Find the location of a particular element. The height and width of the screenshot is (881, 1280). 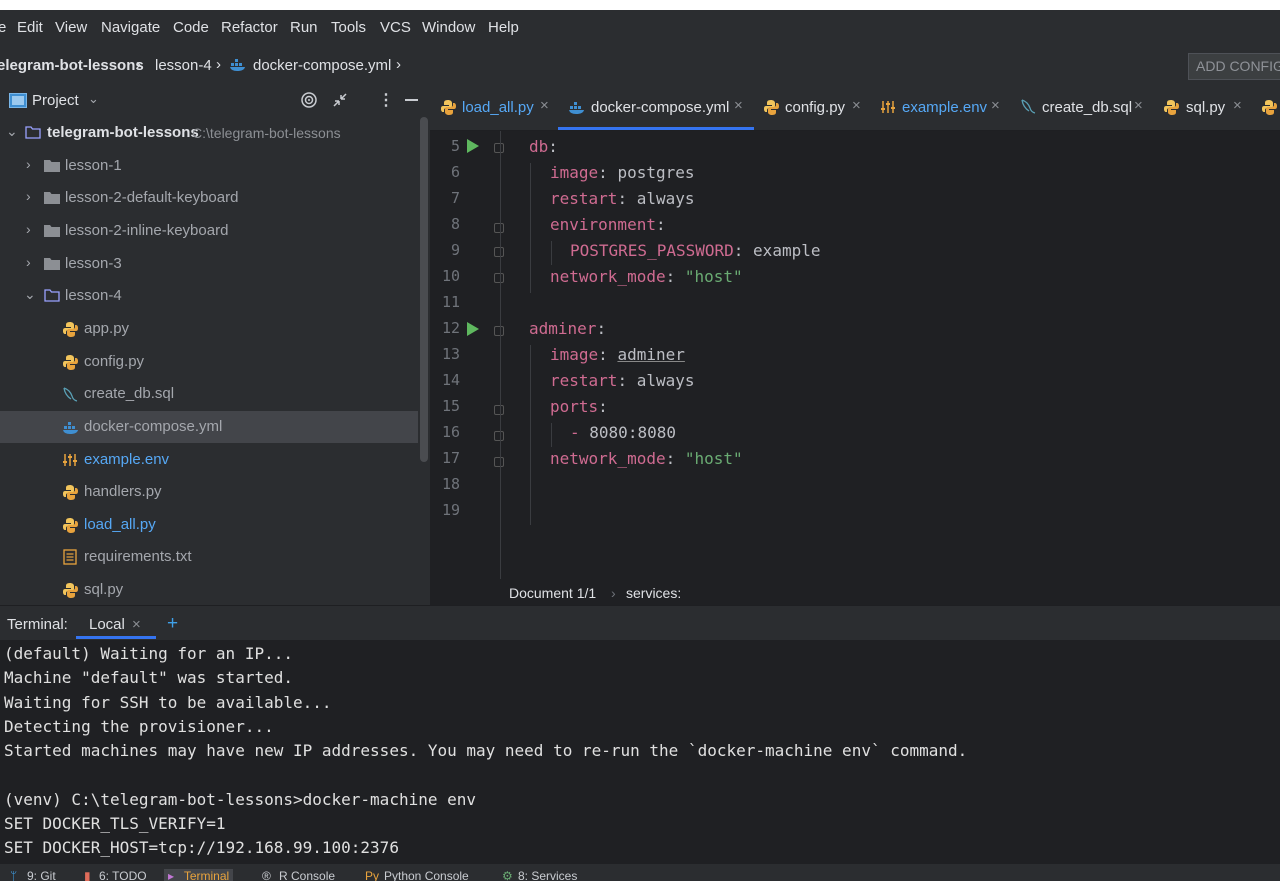

breadcrumb-folder: lesson-4 is located at coordinates (183, 65).